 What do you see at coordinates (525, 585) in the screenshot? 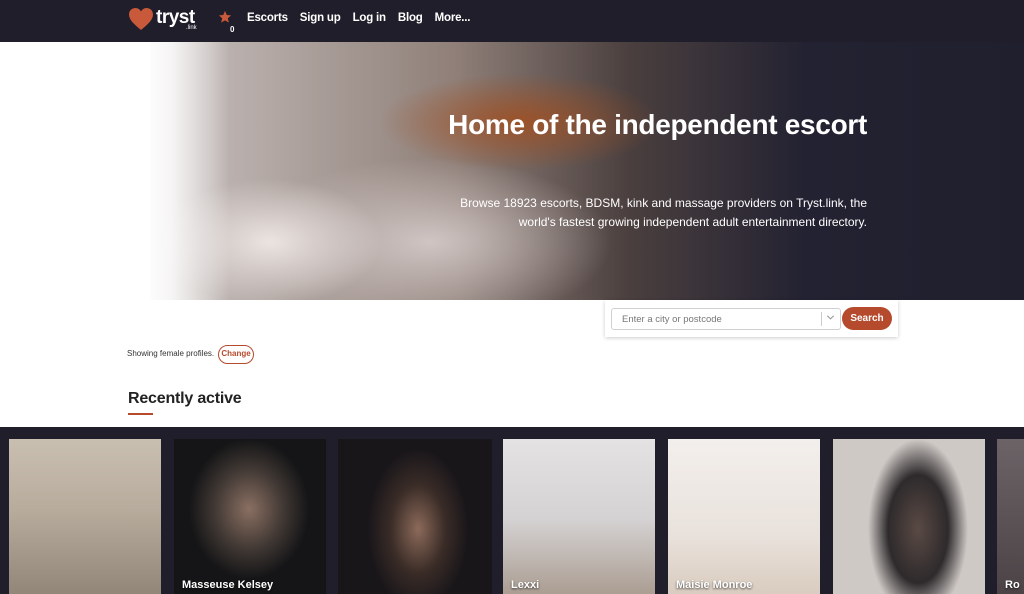
I see `profile-name: Lexxi` at bounding box center [525, 585].